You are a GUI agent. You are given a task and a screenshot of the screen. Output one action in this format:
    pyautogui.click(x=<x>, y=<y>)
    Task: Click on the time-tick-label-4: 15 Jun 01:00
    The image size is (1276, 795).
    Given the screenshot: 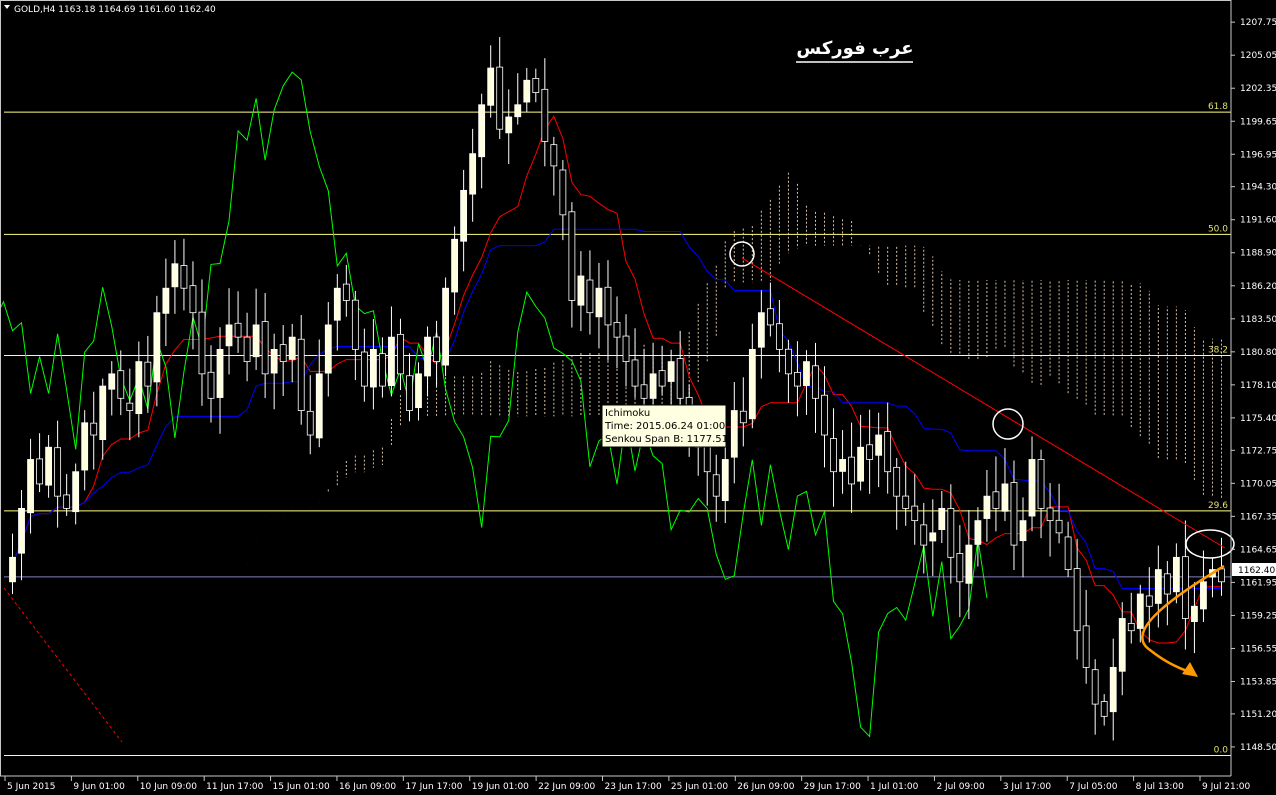 What is the action you would take?
    pyautogui.click(x=301, y=787)
    